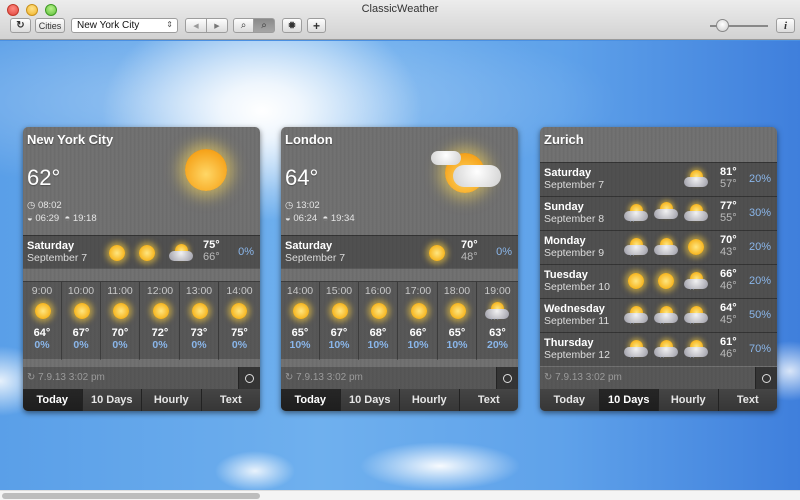  Describe the element at coordinates (566, 275) in the screenshot. I see `day-name: Tuesday` at that location.